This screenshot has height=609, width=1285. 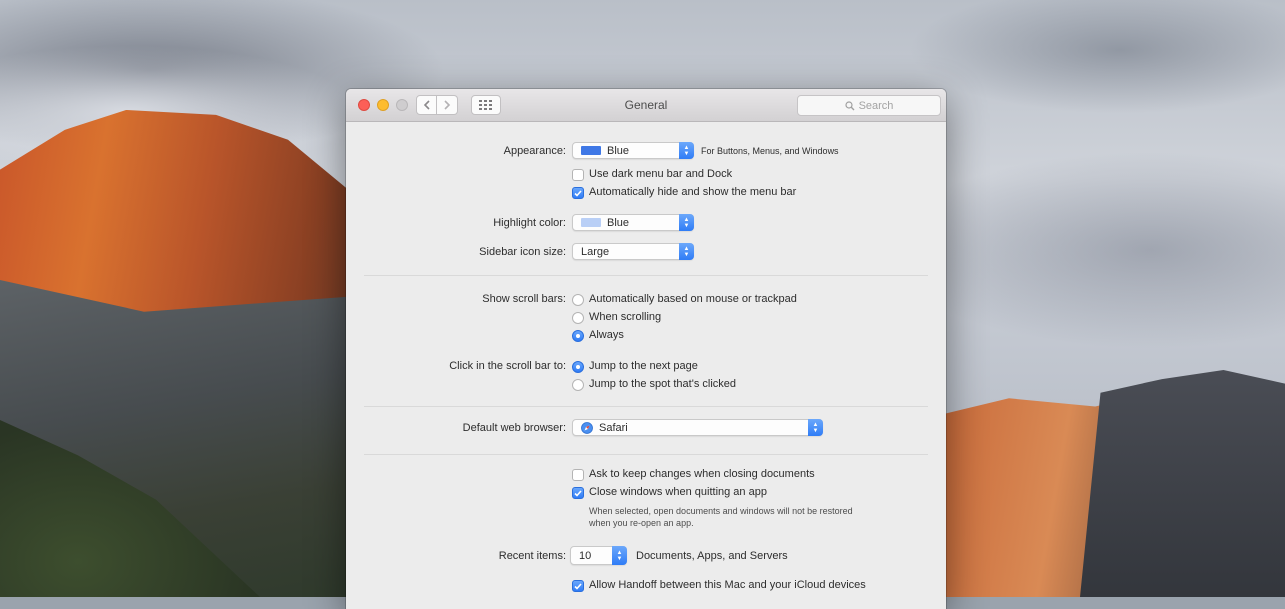 What do you see at coordinates (507, 366) in the screenshot?
I see `scroll-click-label: Click in the scroll bar to:` at bounding box center [507, 366].